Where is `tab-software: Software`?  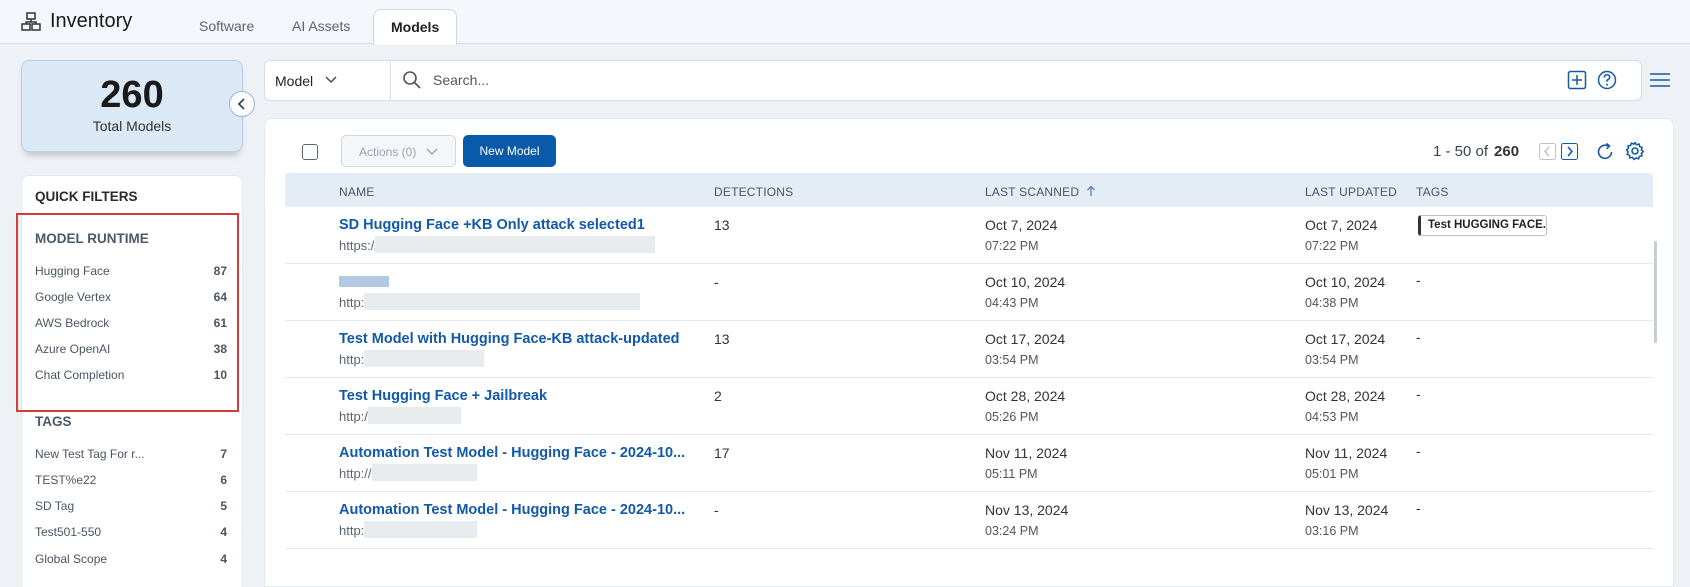
tab-software: Software is located at coordinates (226, 26).